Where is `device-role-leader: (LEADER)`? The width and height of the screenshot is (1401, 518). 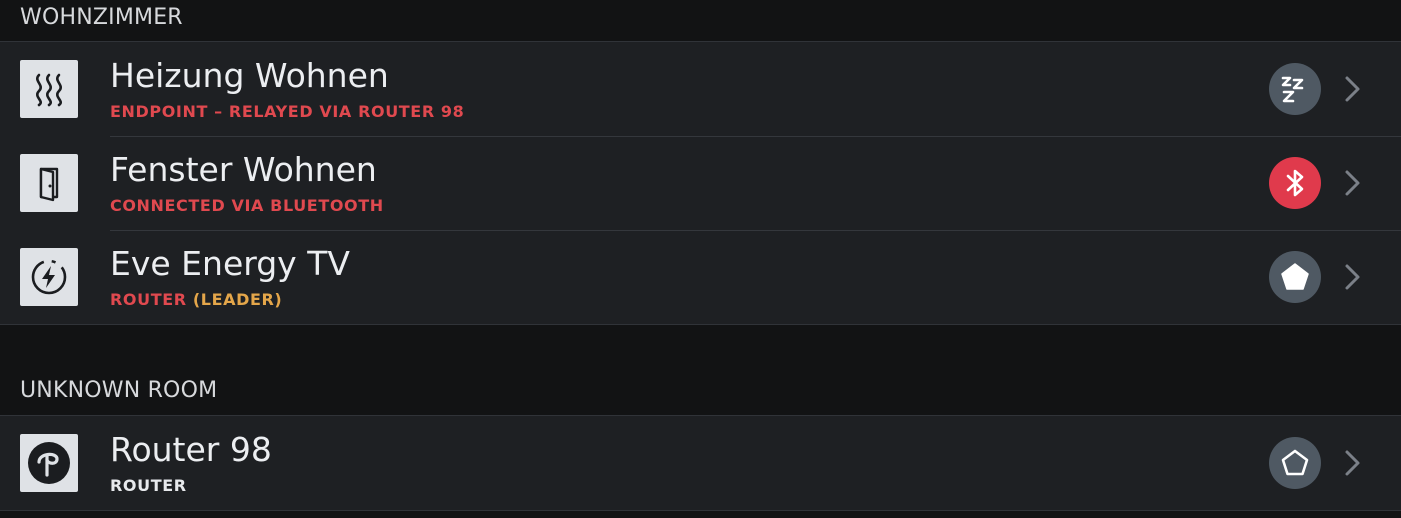
device-role-leader: (LEADER) is located at coordinates (237, 299).